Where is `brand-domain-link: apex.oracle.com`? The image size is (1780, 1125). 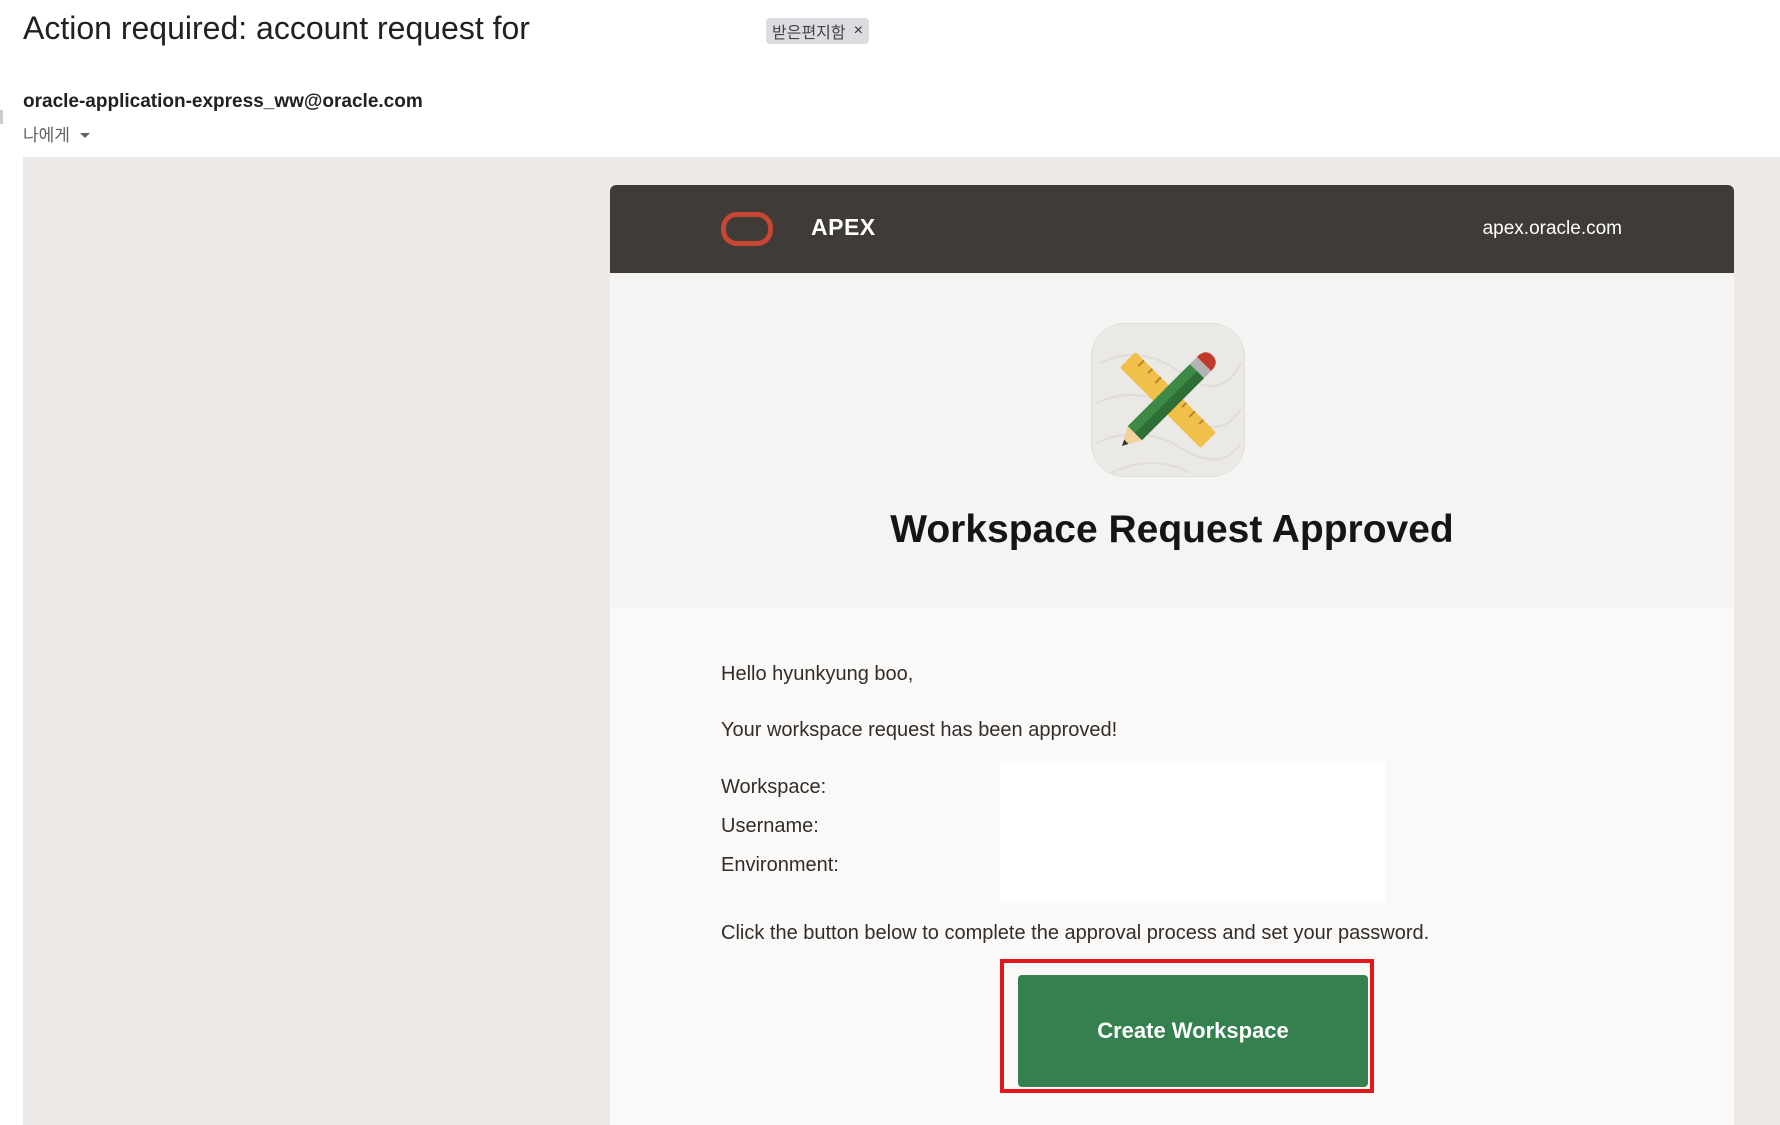
brand-domain-link: apex.oracle.com is located at coordinates (1552, 229).